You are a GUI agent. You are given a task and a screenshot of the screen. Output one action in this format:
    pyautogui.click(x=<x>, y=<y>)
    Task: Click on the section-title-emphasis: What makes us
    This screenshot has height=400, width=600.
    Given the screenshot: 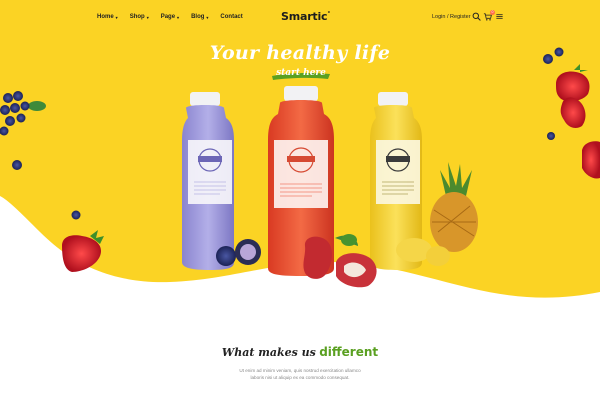 What is the action you would take?
    pyautogui.click(x=268, y=352)
    